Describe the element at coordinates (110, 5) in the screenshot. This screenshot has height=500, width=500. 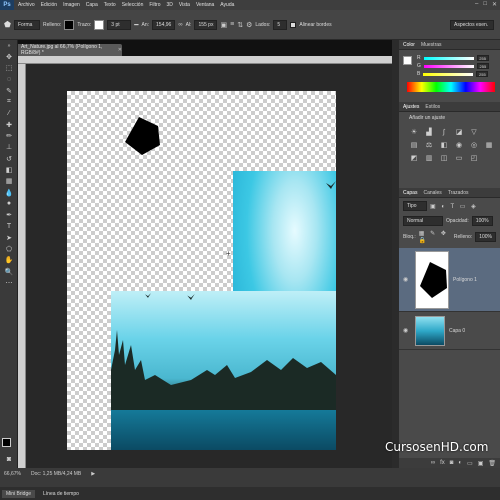
I see `menu-texto: Texto` at that location.